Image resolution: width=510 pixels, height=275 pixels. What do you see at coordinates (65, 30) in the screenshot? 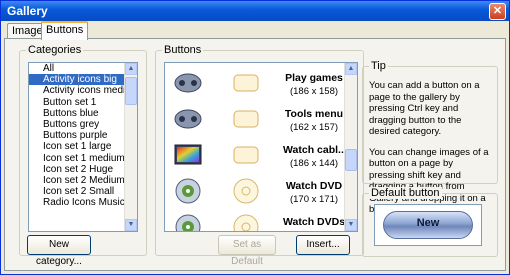
I see `tab-buttons: Buttons` at bounding box center [65, 30].